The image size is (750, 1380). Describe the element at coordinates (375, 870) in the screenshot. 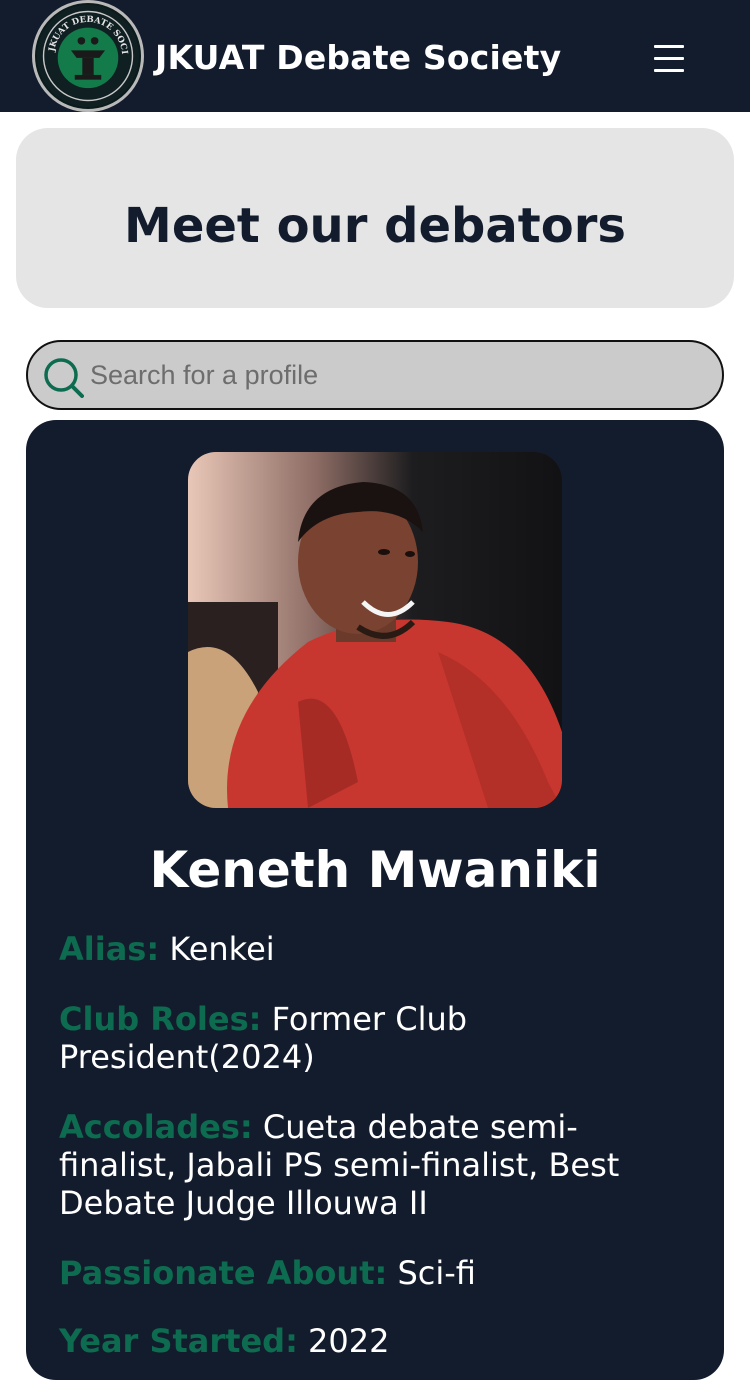

I see `profile-name: Keneth Mwaniki` at that location.